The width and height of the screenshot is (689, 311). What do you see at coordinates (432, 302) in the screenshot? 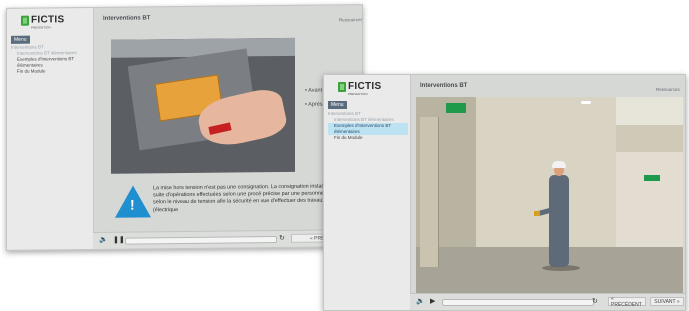
I see `play-icon: ▶` at bounding box center [432, 302].